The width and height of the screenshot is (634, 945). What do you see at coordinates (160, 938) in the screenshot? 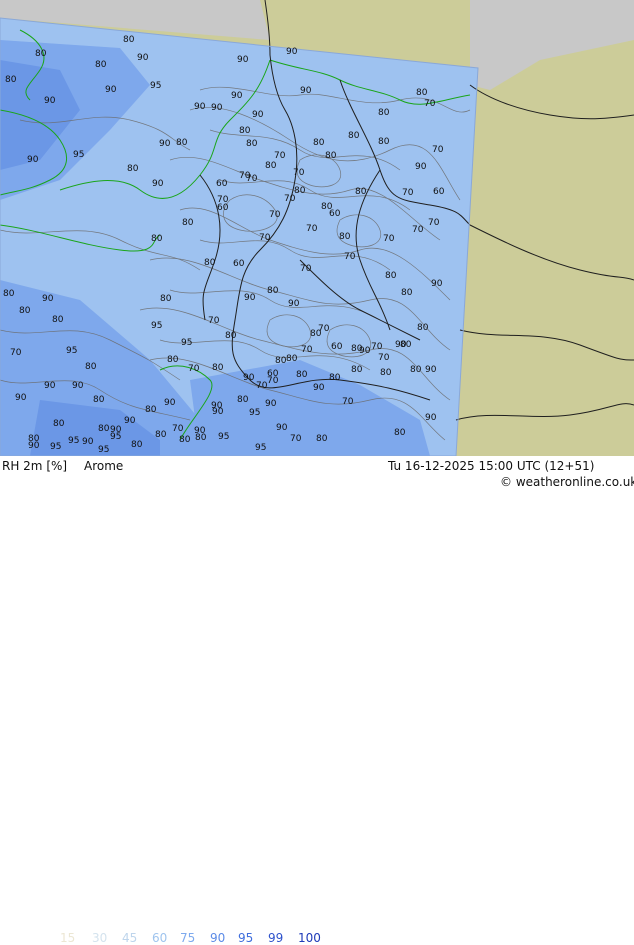
I see `legend-value-60: 60` at bounding box center [160, 938].